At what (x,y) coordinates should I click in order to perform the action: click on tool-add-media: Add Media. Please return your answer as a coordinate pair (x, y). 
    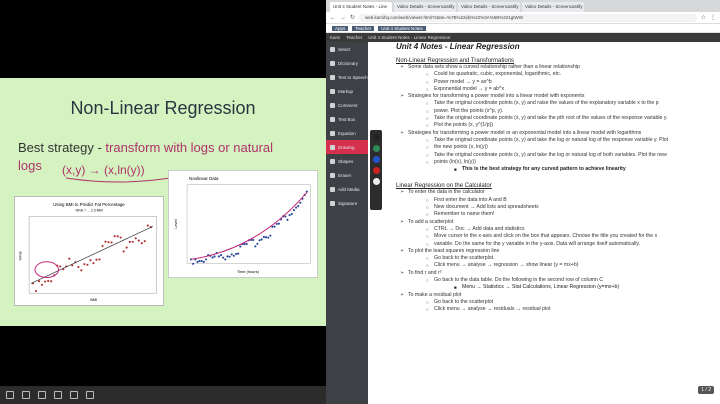
    Looking at the image, I should click on (347, 189).